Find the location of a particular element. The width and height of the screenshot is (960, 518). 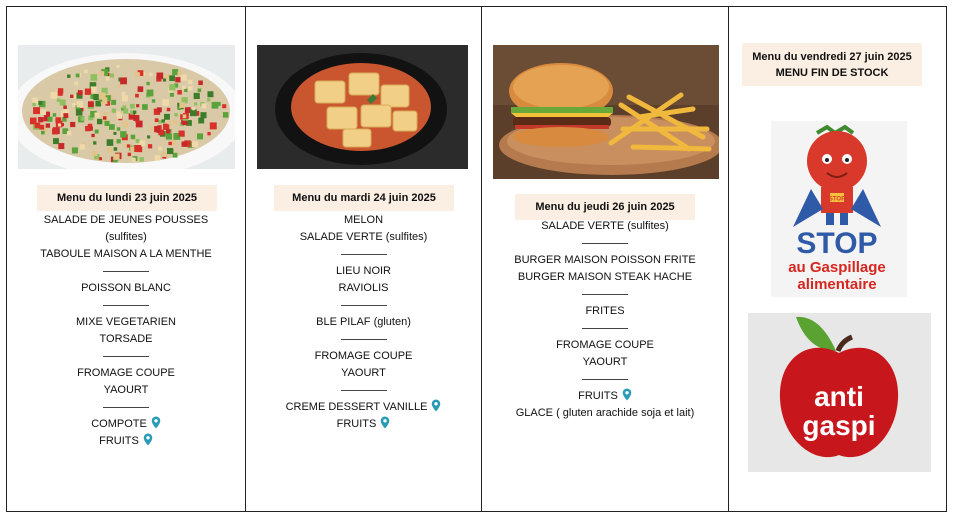

menu-item: FRUITS is located at coordinates (598, 396).